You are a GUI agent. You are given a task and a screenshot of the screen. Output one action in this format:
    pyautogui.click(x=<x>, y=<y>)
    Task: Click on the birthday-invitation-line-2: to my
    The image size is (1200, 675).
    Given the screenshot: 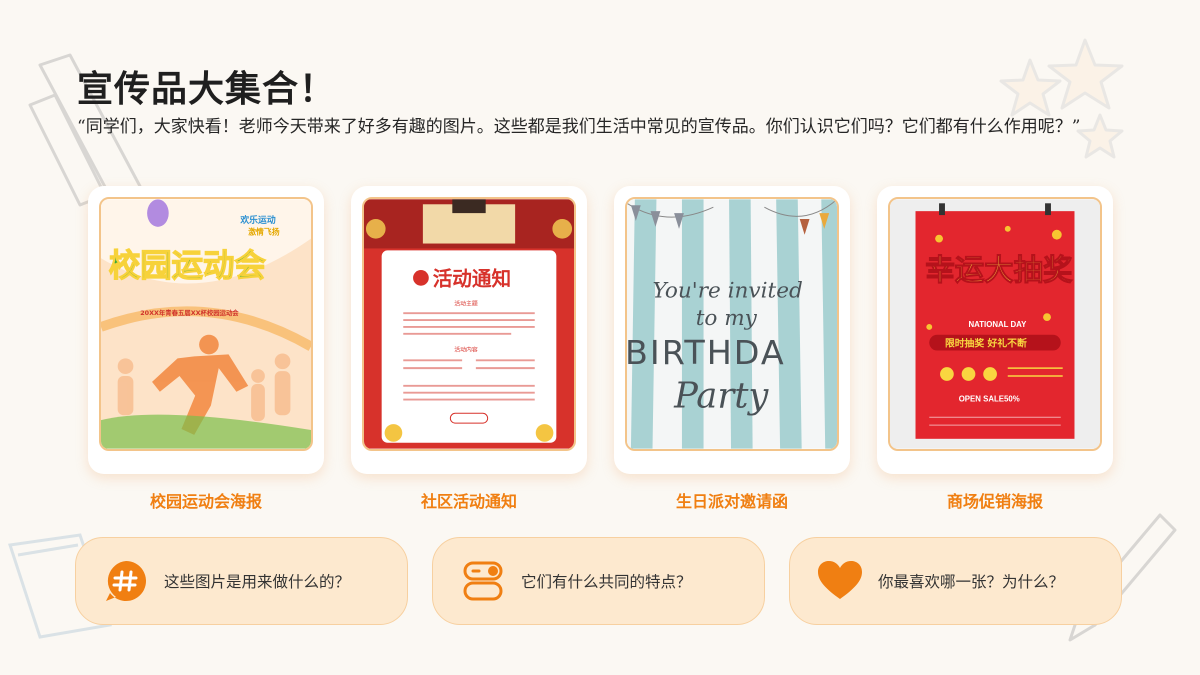 What is the action you would take?
    pyautogui.click(x=727, y=318)
    